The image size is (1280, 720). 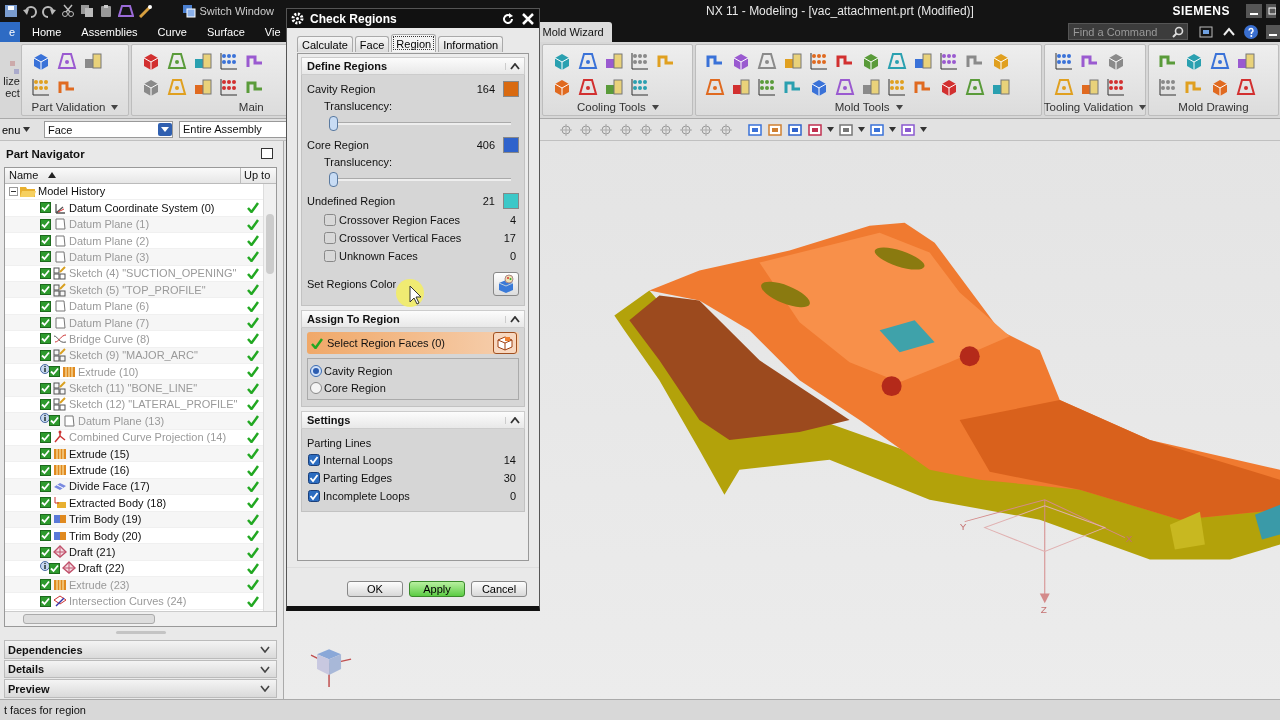 I want to click on section-header: Define Regions, so click(x=413, y=66).